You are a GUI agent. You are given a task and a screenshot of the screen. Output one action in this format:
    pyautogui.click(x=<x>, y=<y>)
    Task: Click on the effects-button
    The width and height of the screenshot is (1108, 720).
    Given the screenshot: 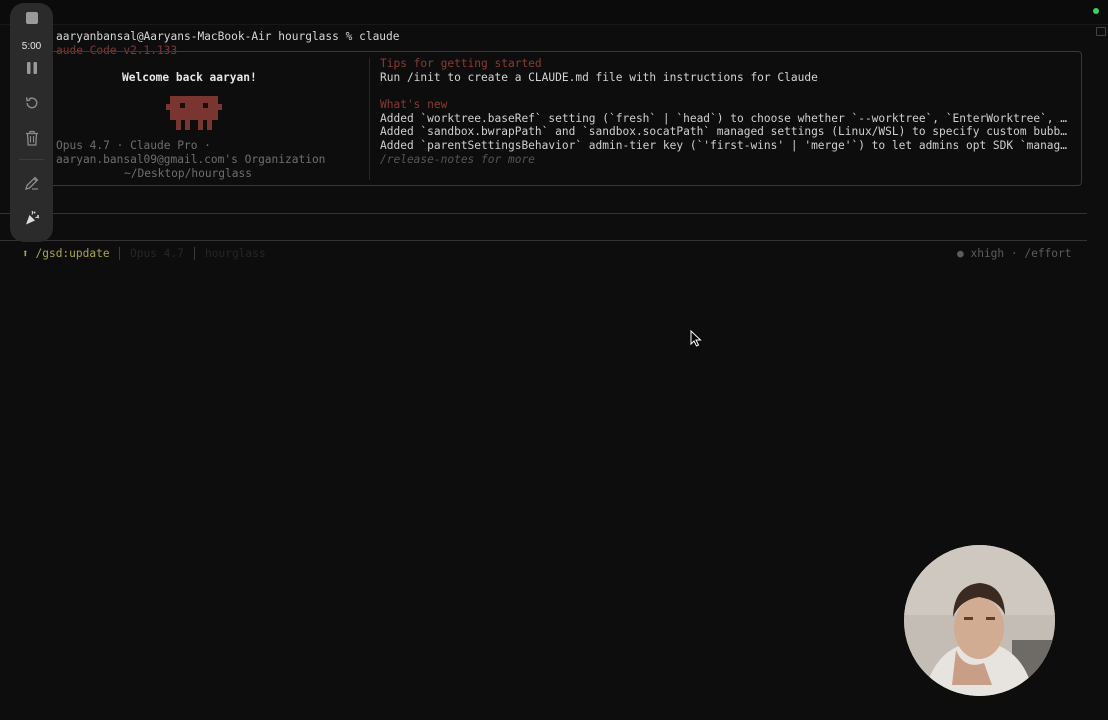 What is the action you would take?
    pyautogui.click(x=31, y=218)
    